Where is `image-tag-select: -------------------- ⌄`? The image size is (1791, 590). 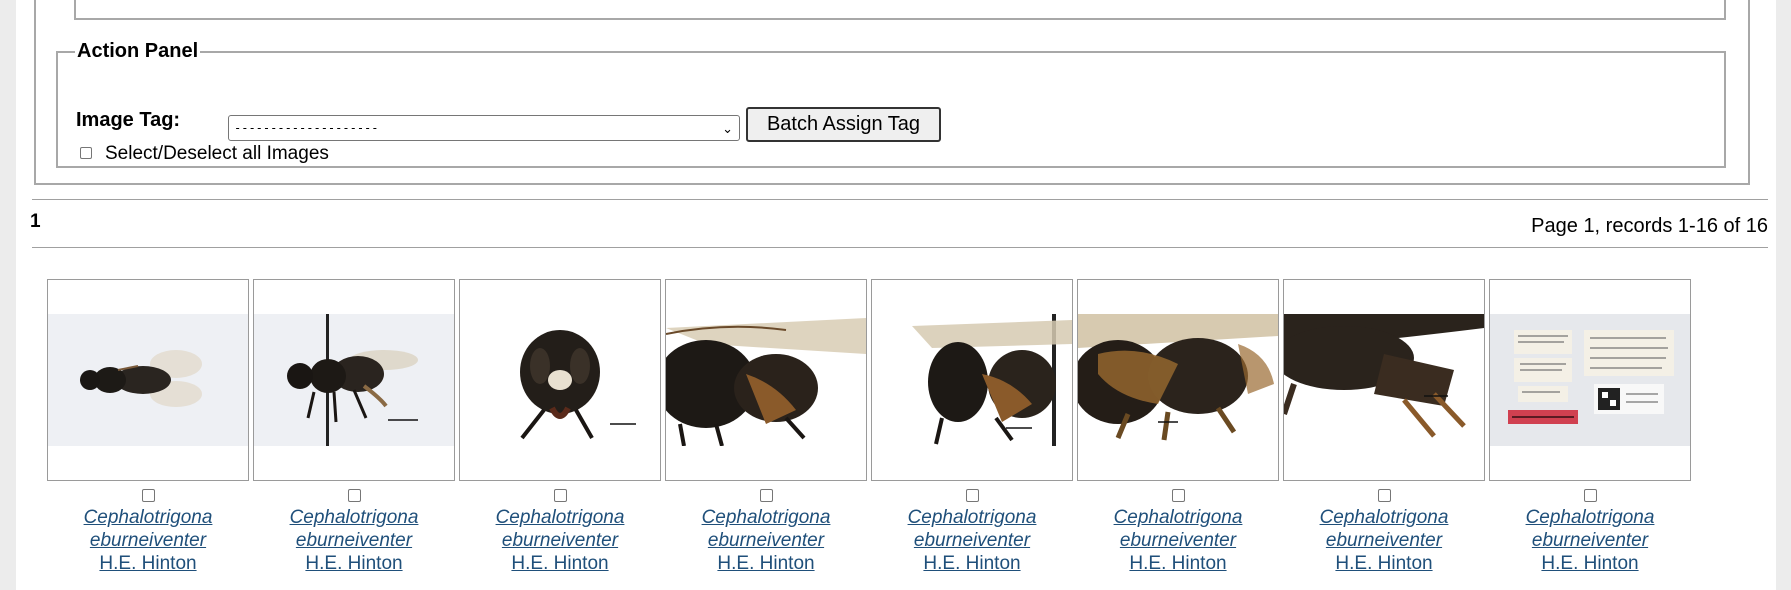
image-tag-select: -------------------- ⌄ is located at coordinates (484, 128).